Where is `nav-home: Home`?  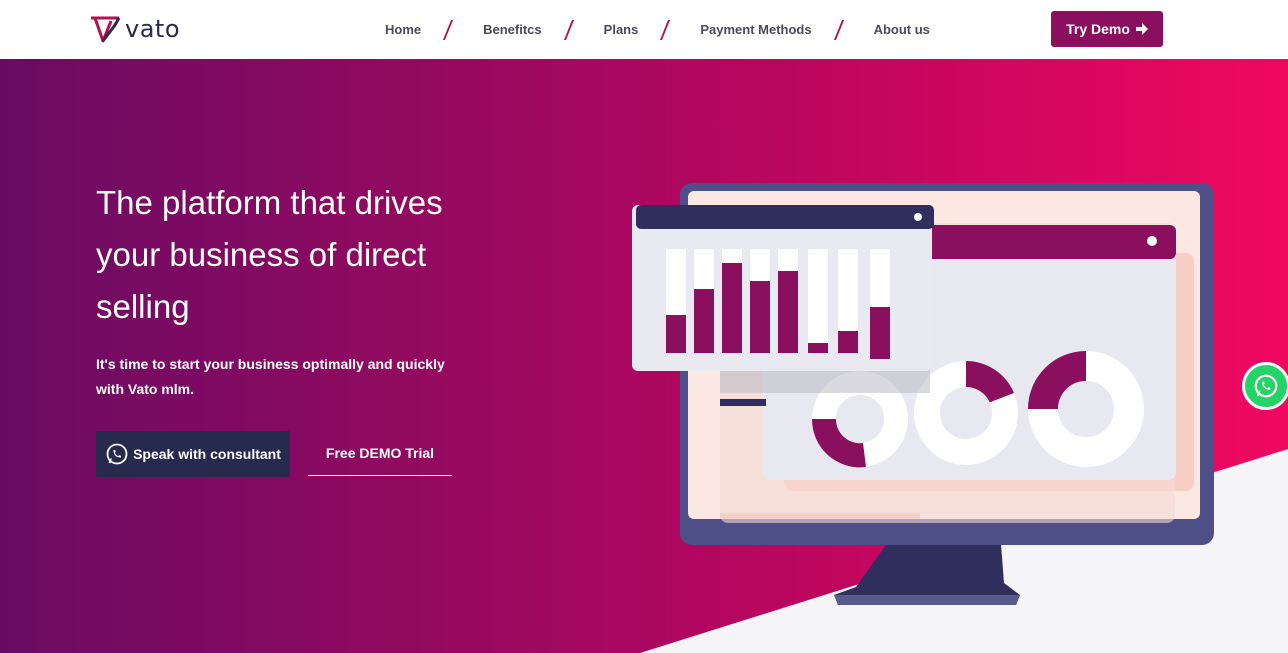
nav-home: Home is located at coordinates (403, 29).